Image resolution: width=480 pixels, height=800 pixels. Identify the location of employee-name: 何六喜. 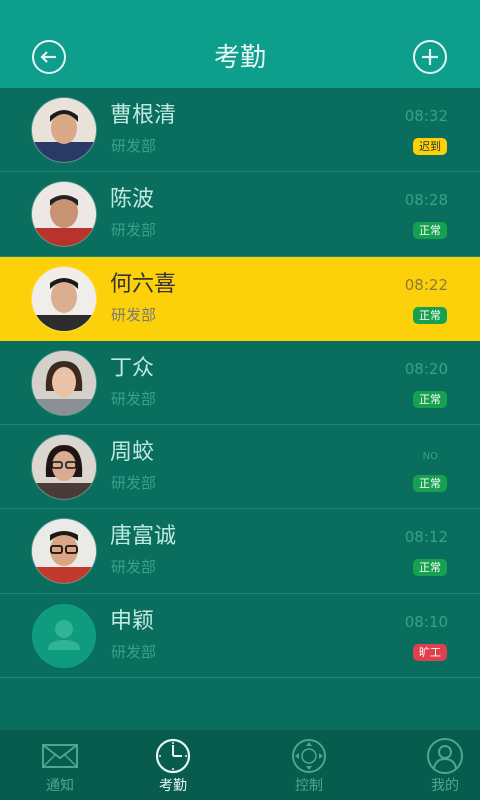
(143, 284).